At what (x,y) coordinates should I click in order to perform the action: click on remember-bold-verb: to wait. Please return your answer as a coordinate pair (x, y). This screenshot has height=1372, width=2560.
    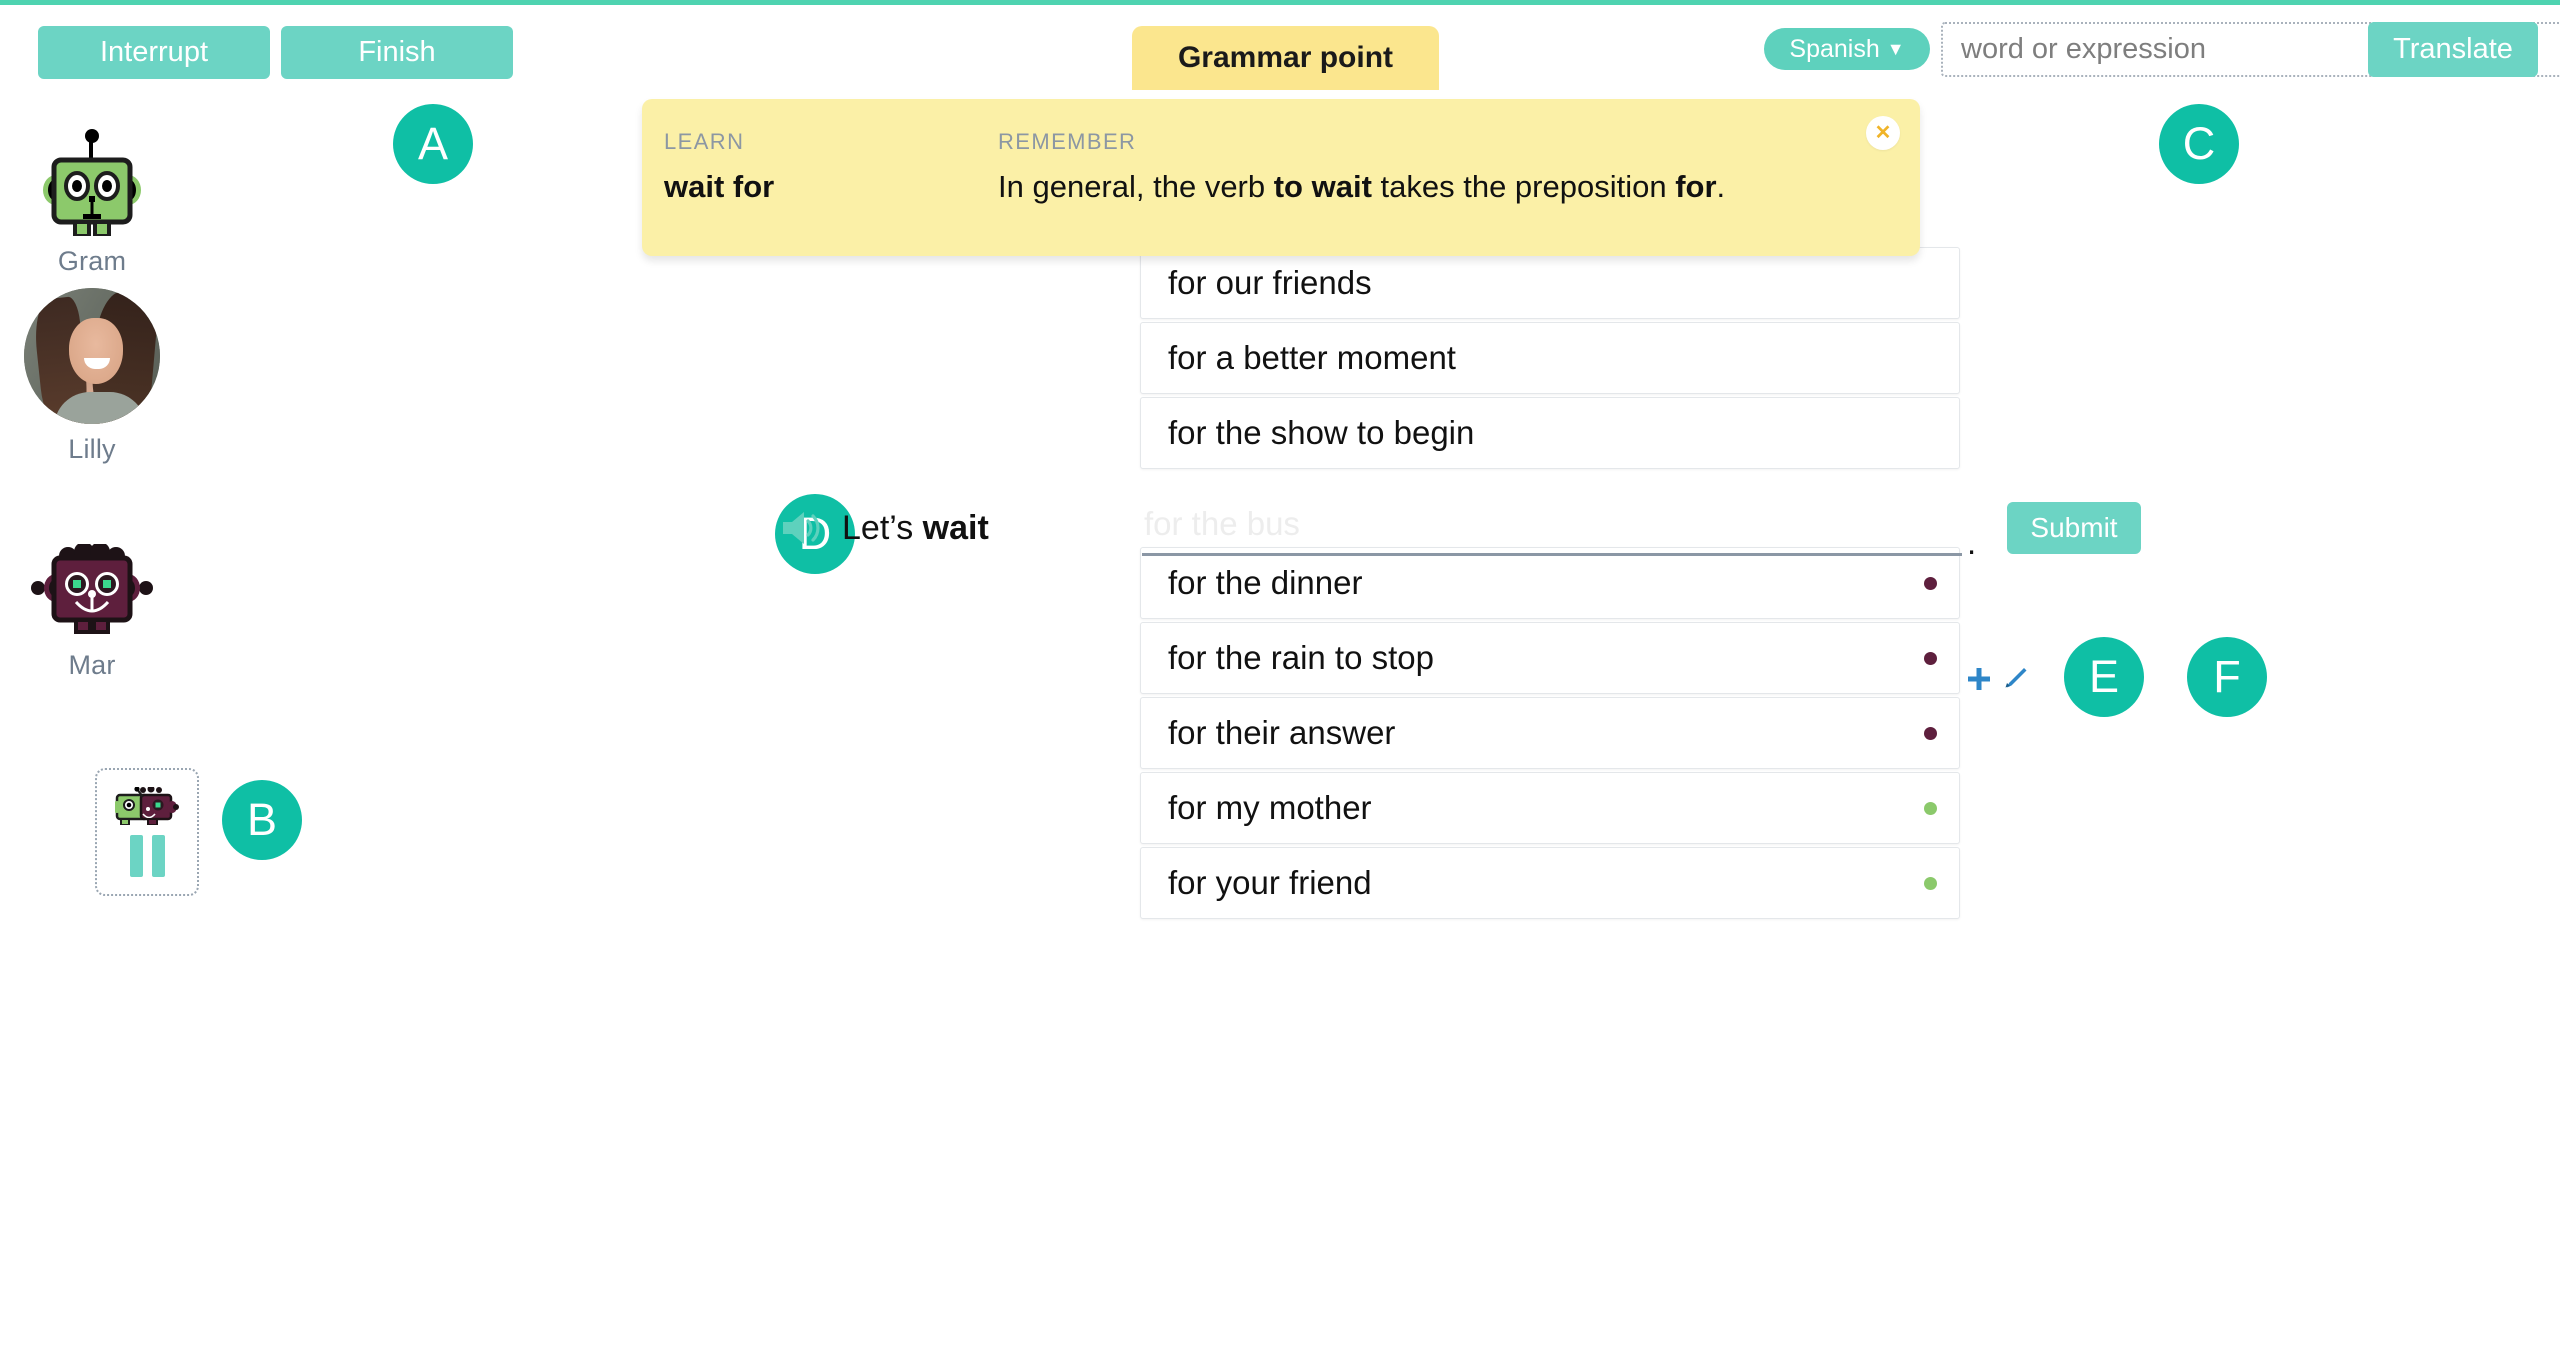
    Looking at the image, I should click on (1322, 186).